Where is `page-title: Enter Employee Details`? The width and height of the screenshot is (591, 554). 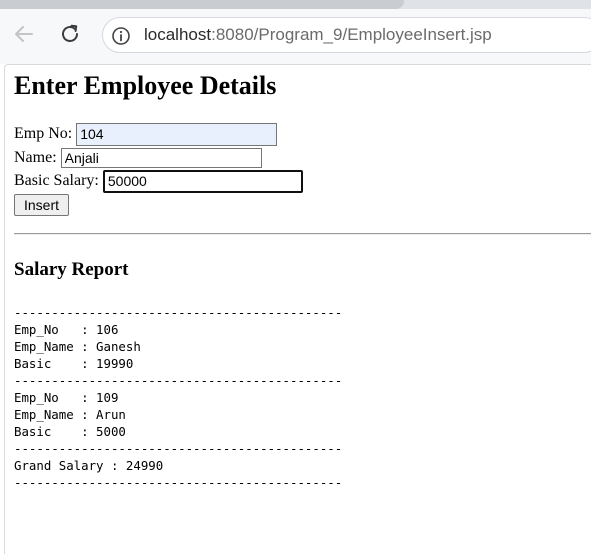
page-title: Enter Employee Details is located at coordinates (145, 85).